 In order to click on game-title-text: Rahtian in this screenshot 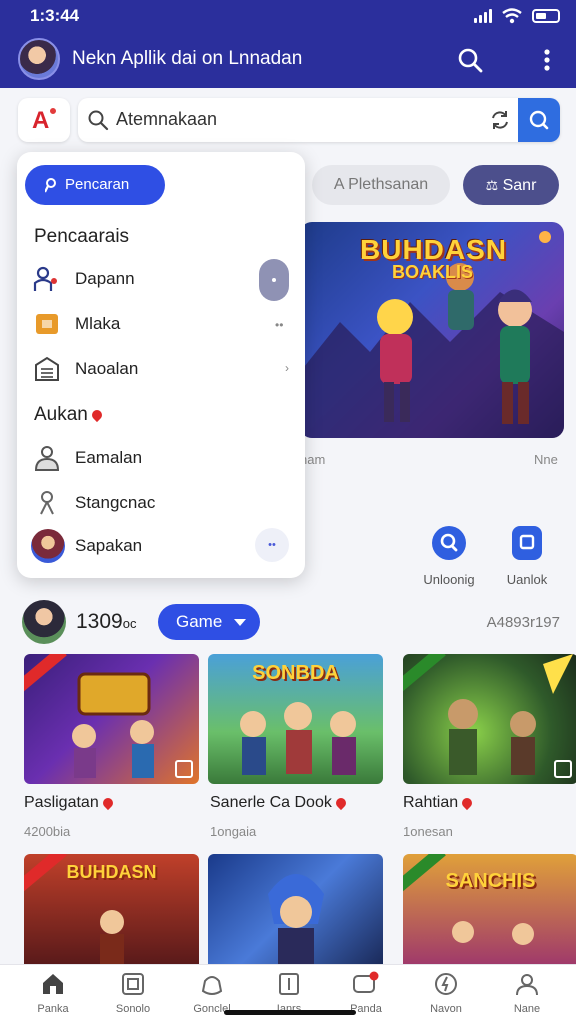, I will do `click(431, 802)`.